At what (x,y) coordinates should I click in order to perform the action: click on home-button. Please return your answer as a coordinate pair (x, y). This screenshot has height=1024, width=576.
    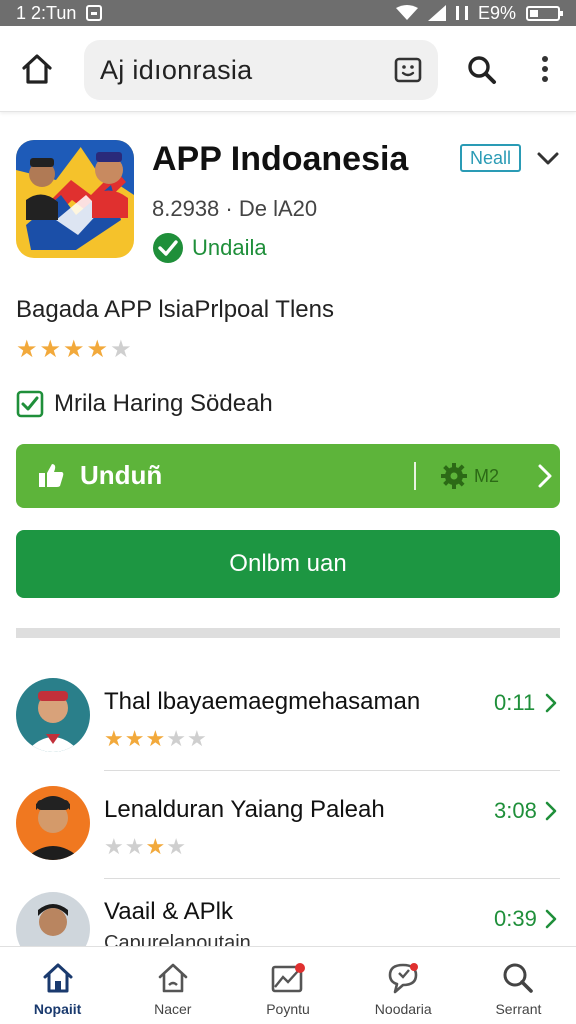
    Looking at the image, I should click on (37, 69).